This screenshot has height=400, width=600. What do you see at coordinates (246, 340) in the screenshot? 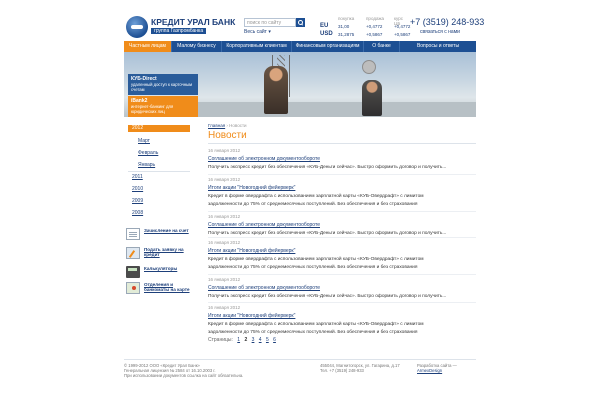
I see `page-current: 2` at bounding box center [246, 340].